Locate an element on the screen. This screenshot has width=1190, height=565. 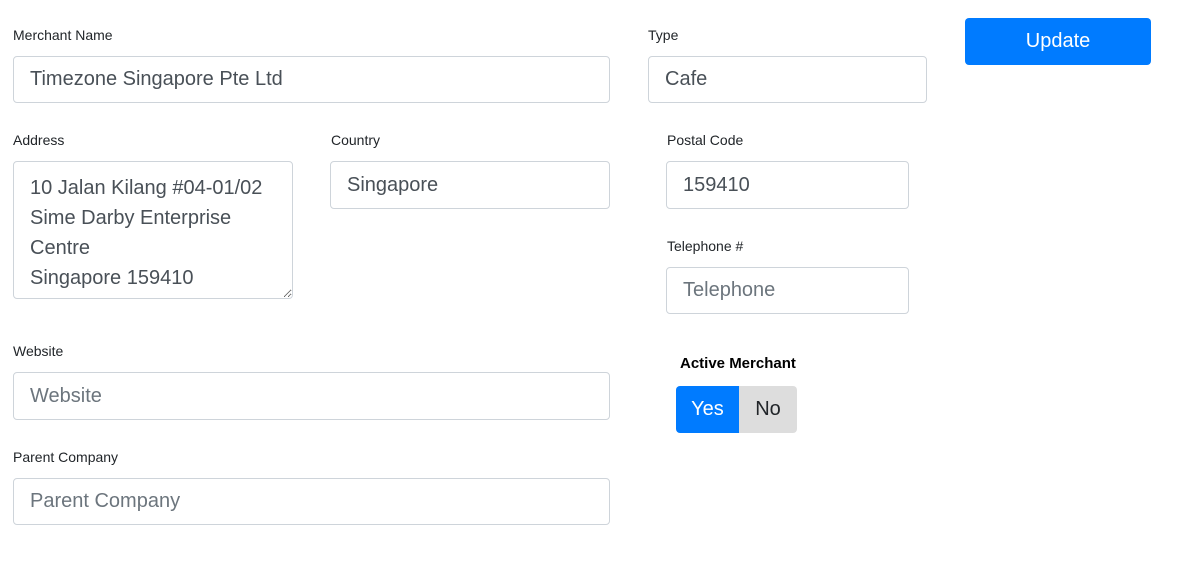
country-input is located at coordinates (470, 185).